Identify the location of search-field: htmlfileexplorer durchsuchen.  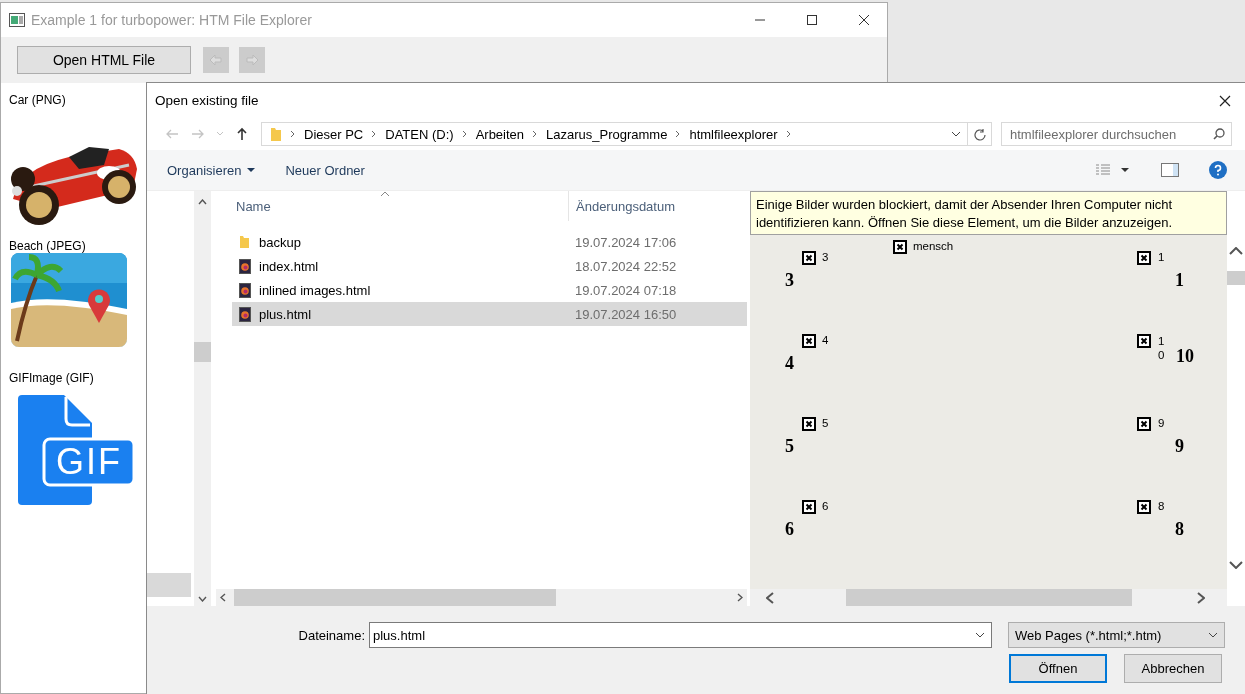
(1116, 134).